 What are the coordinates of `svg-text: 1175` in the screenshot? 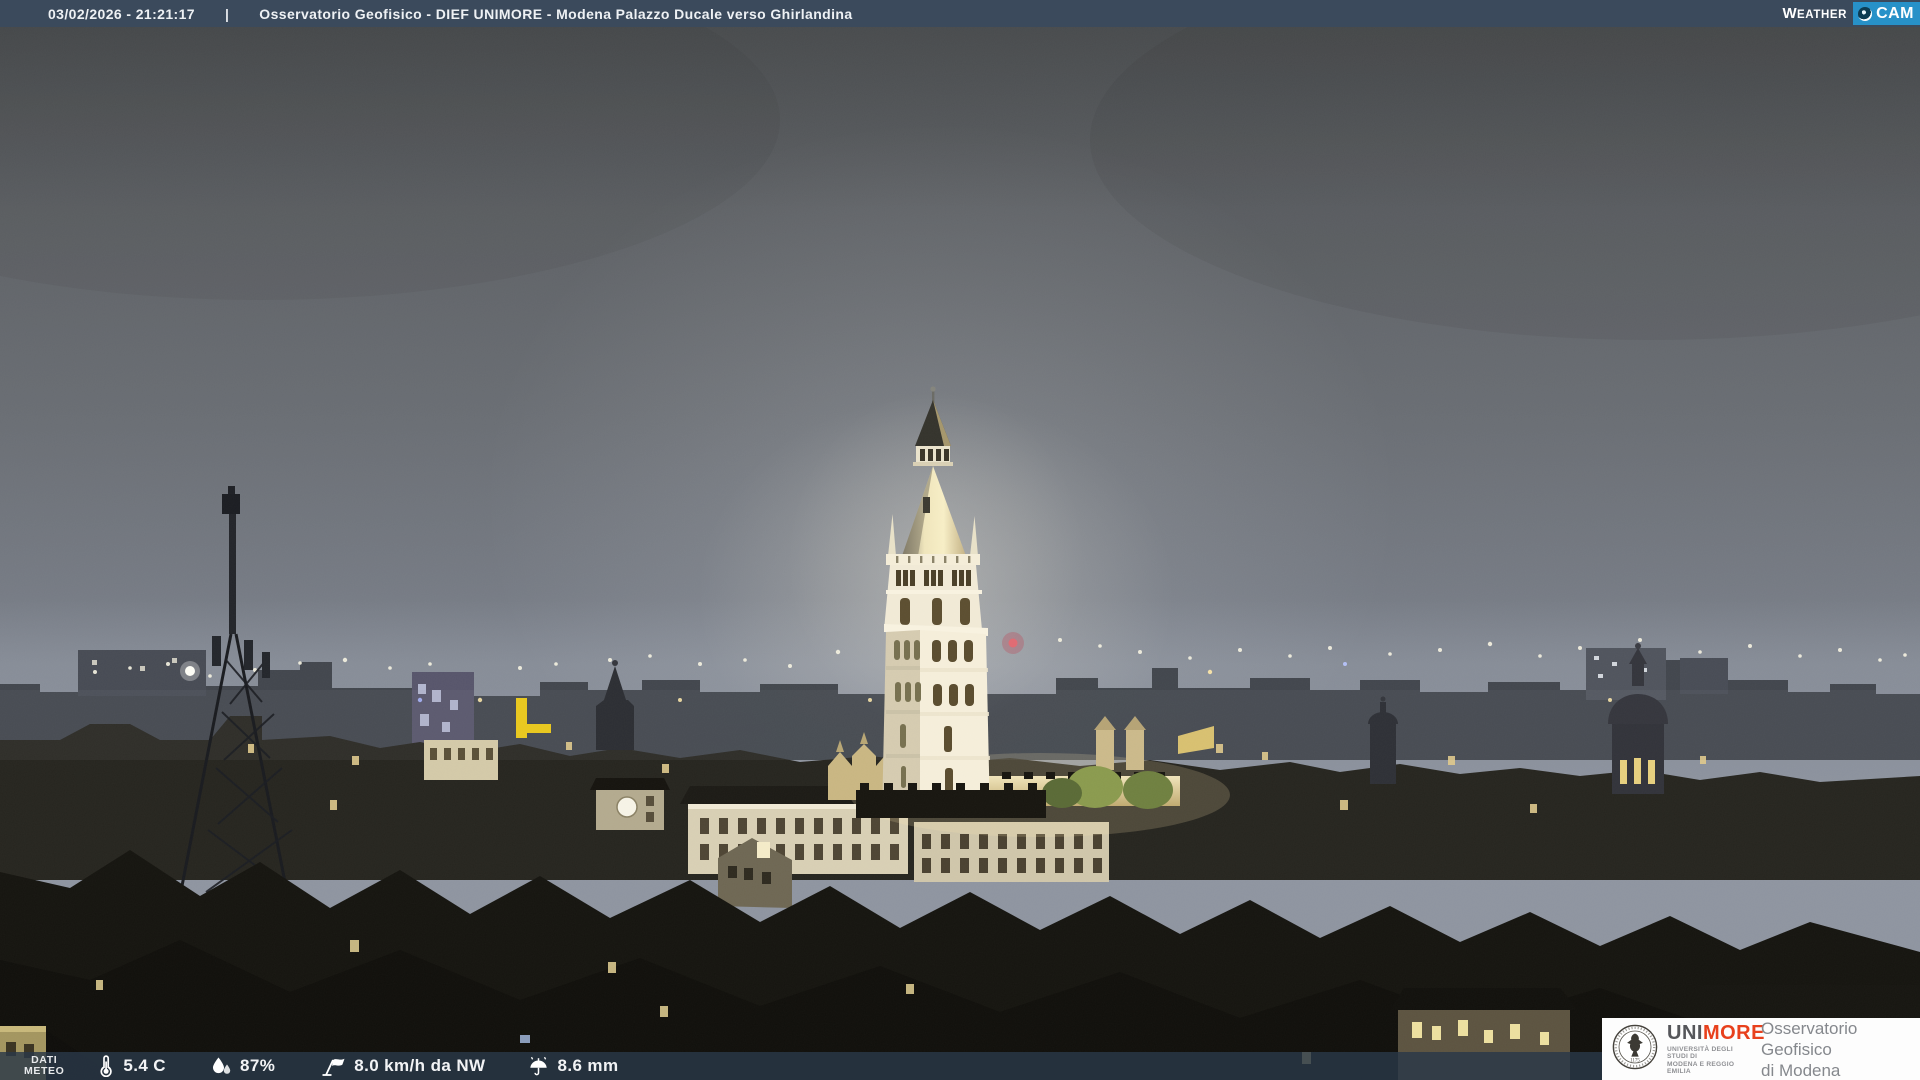 It's located at (1635, 1060).